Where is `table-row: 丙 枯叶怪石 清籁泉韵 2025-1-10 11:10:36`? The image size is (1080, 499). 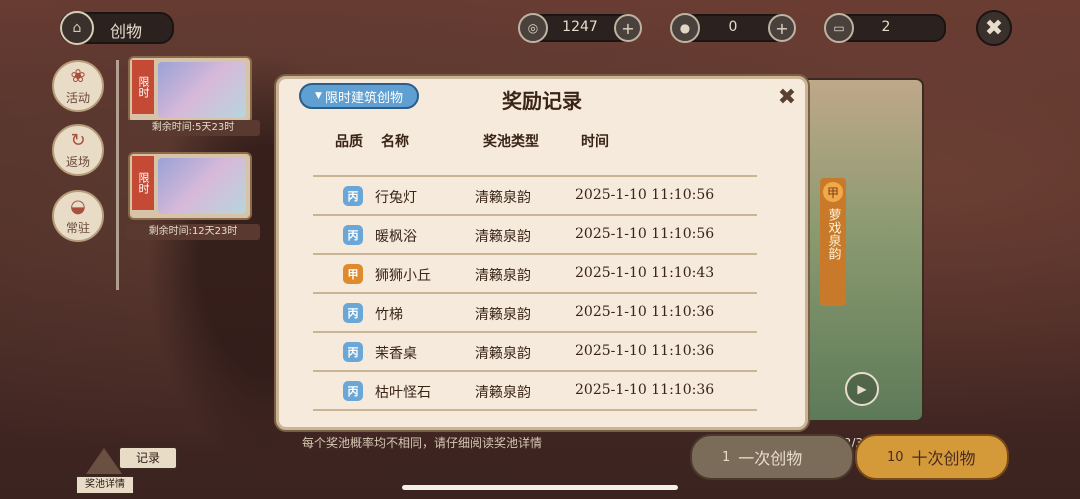
table-row: 丙 枯叶怪石 清籁泉韵 2025-1-10 11:10:36 is located at coordinates (535, 391).